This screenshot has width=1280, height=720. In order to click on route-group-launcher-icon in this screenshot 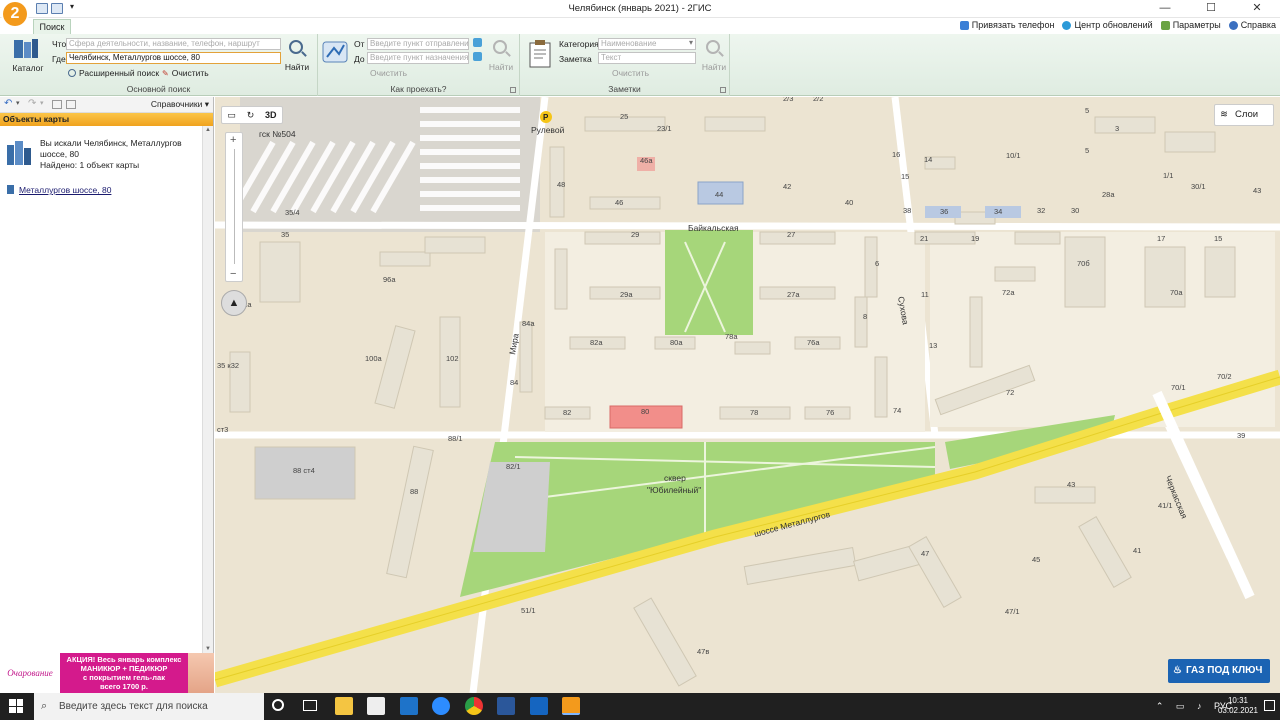, I will do `click(513, 90)`.